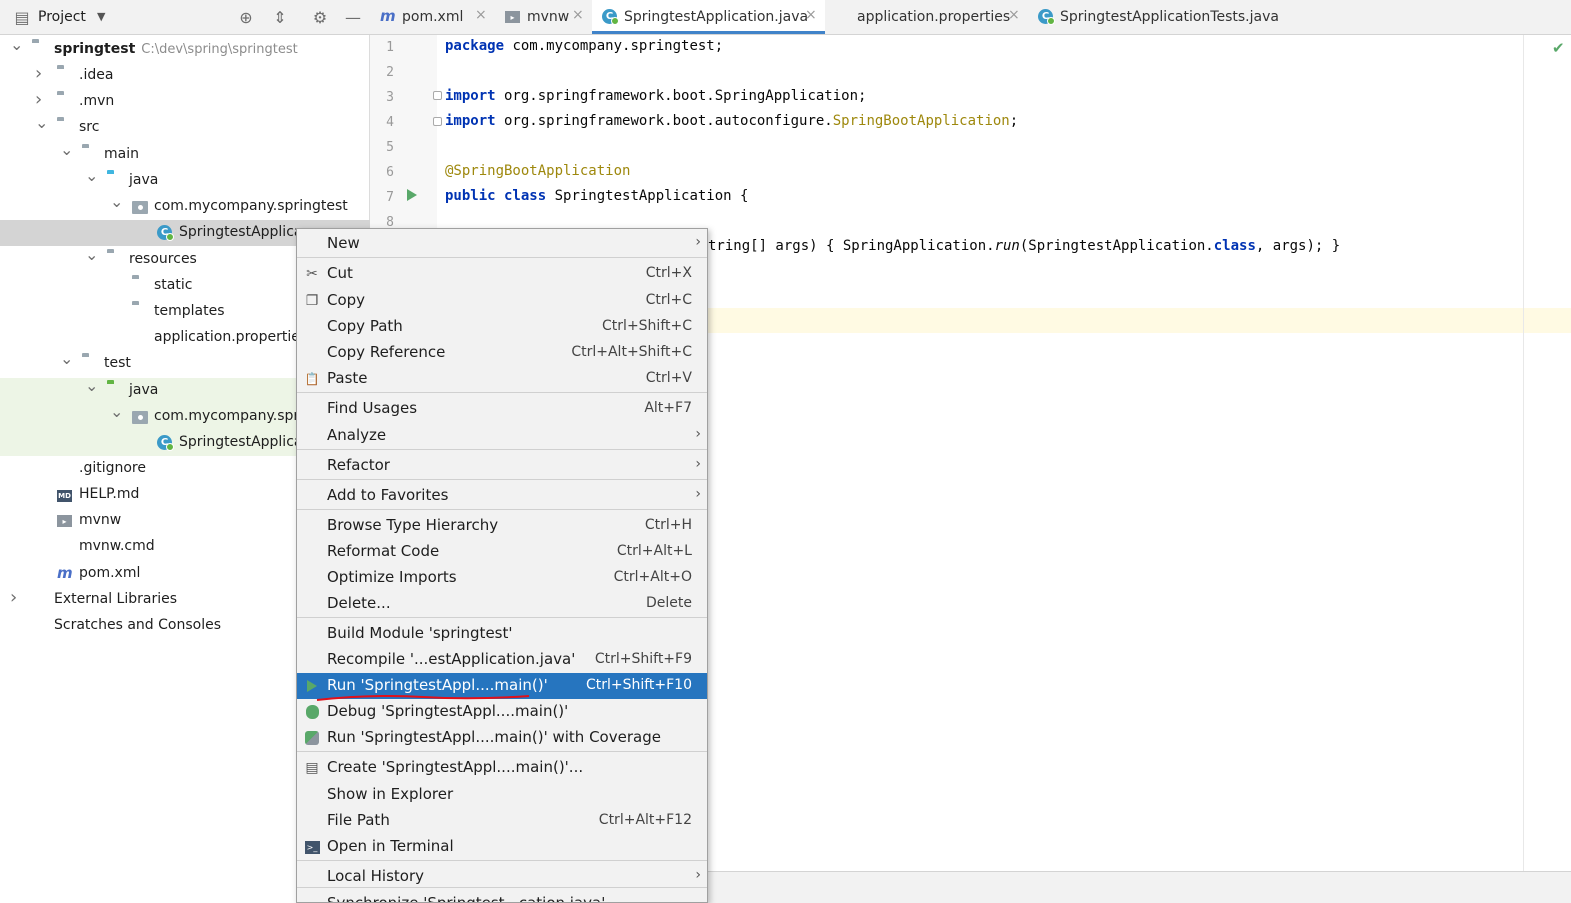 This screenshot has height=903, width=1571. I want to click on run-gutter-icon, so click(412, 195).